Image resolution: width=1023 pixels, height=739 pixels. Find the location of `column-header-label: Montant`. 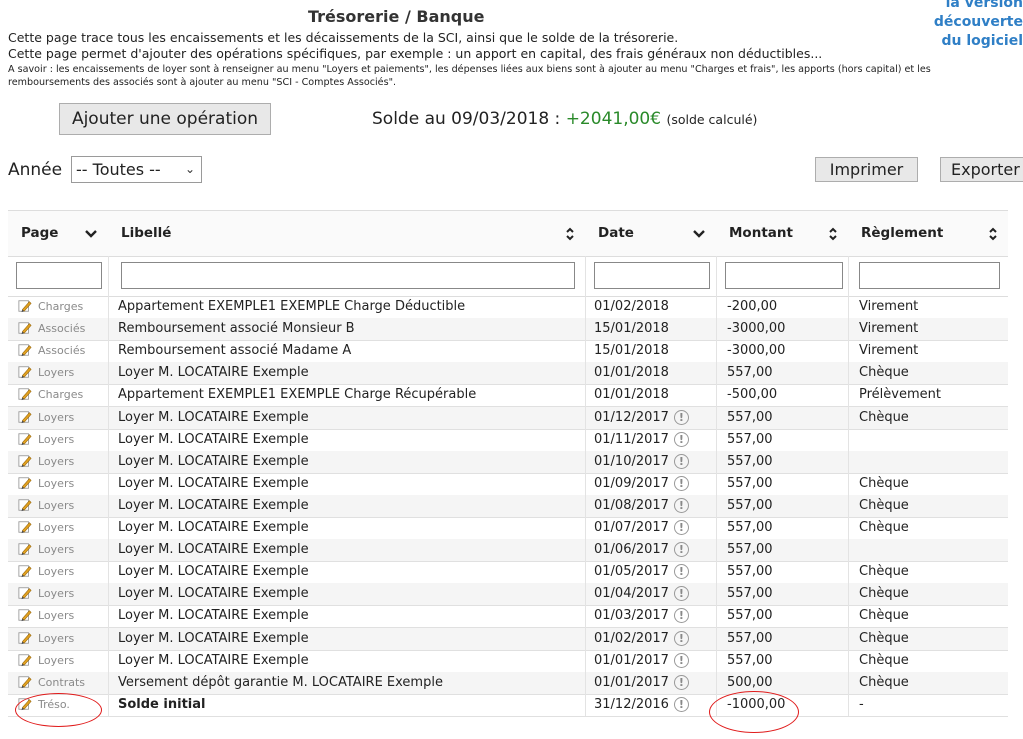

column-header-label: Montant is located at coordinates (761, 233).